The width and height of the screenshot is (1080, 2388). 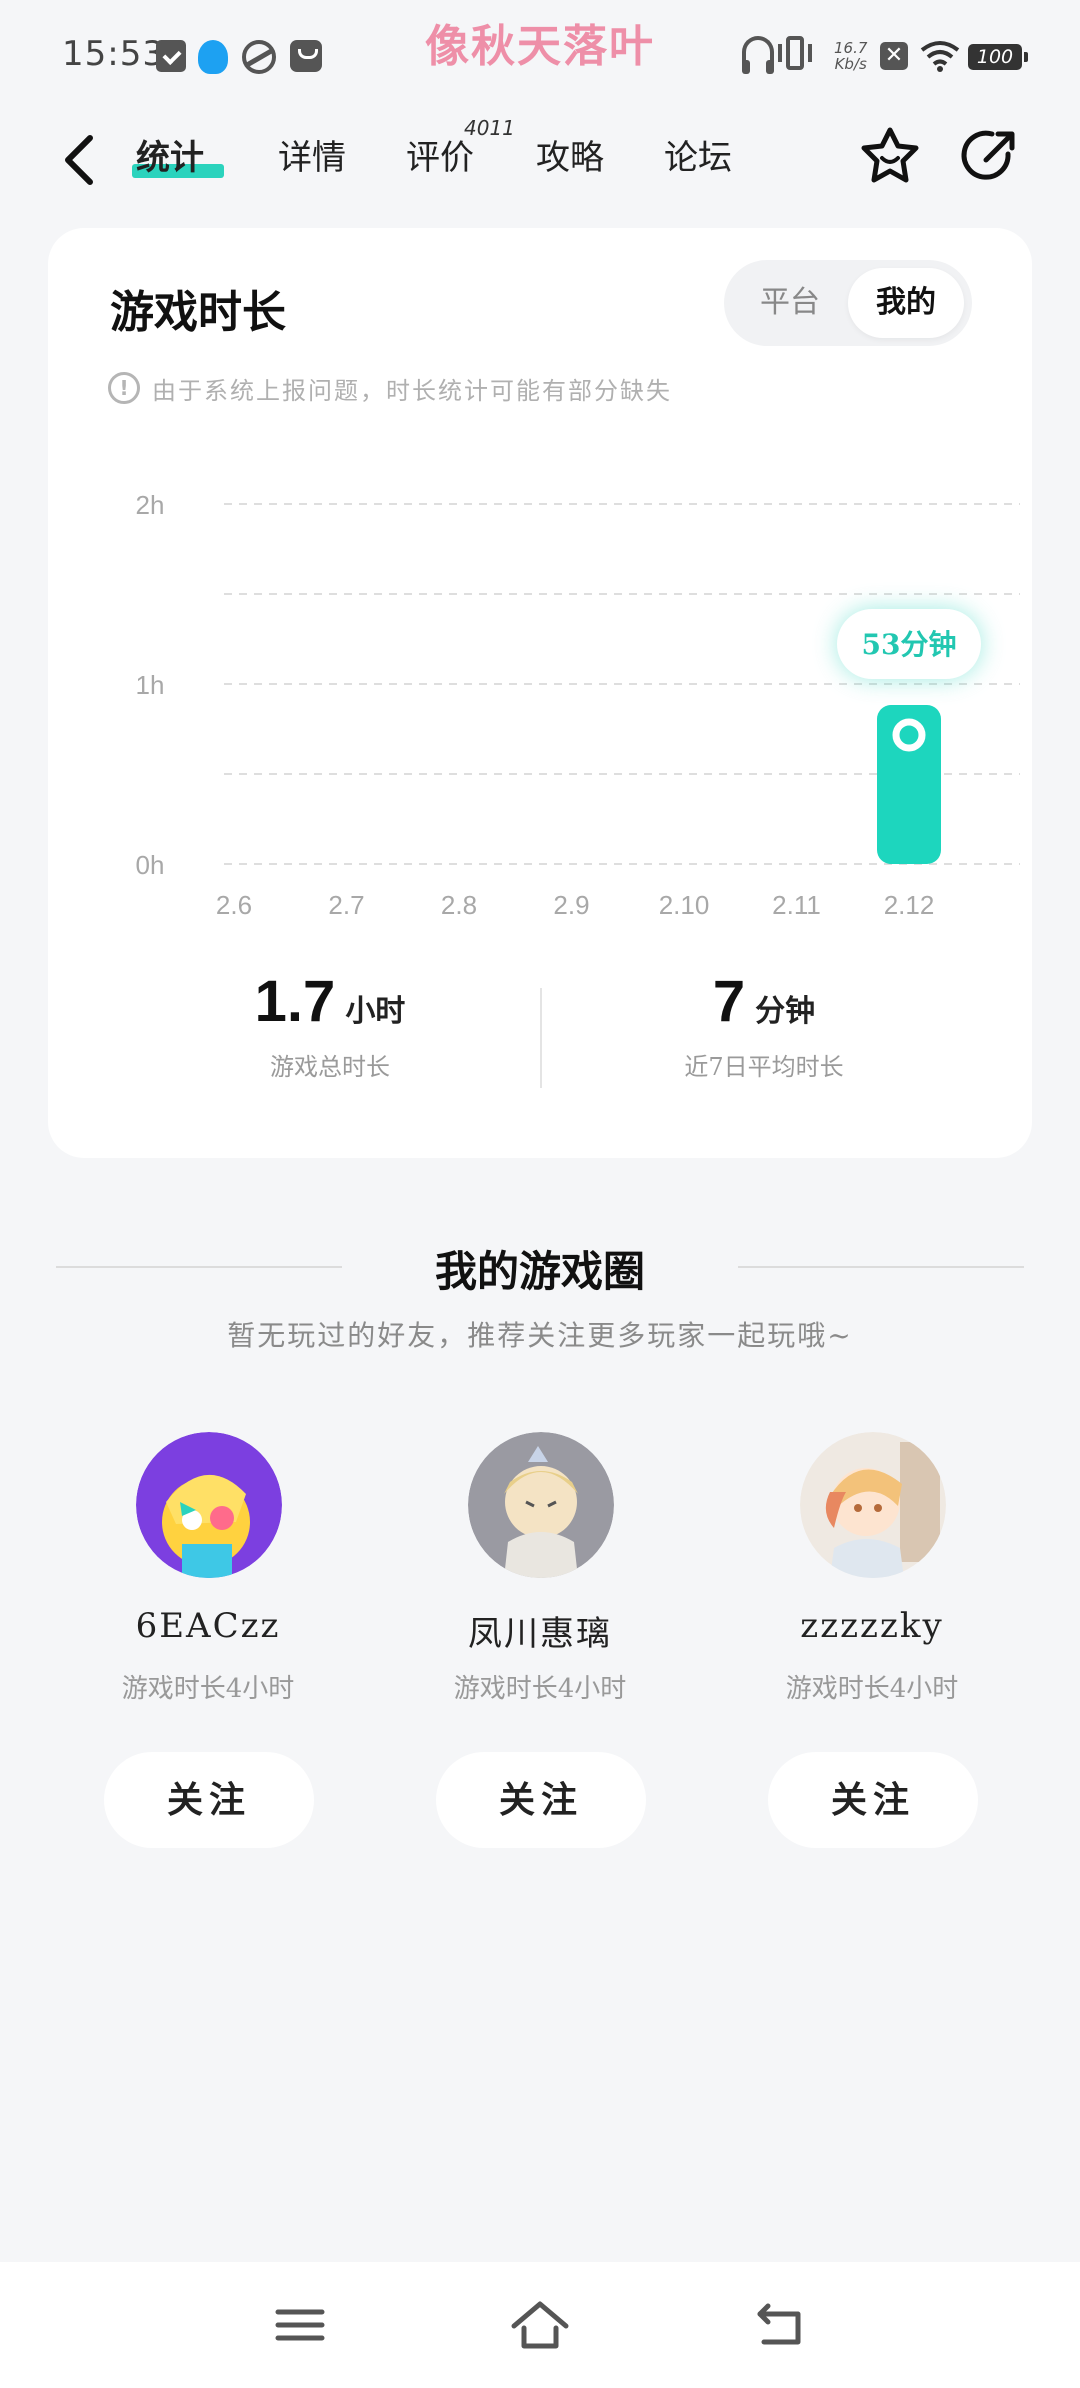 I want to click on total-time-label: 游戏总时长, so click(x=330, y=1067).